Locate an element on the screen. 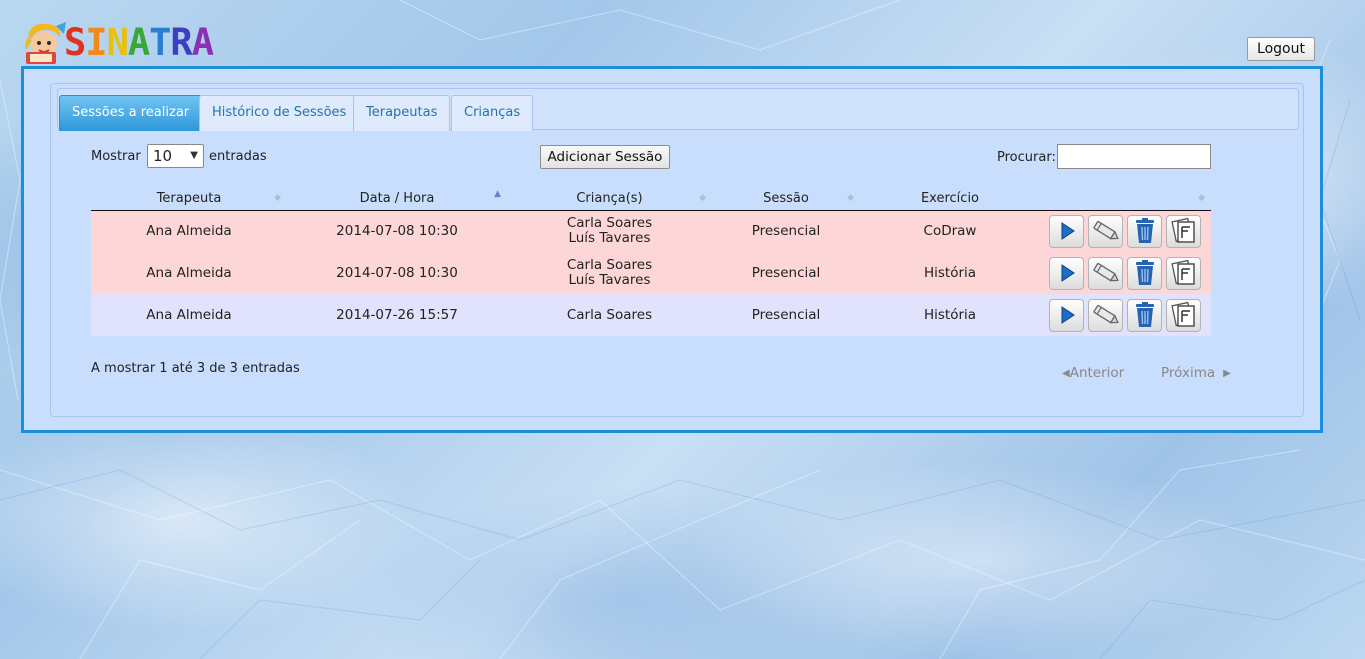 The image size is (1365, 659). logout-button: Logout is located at coordinates (1281, 49).